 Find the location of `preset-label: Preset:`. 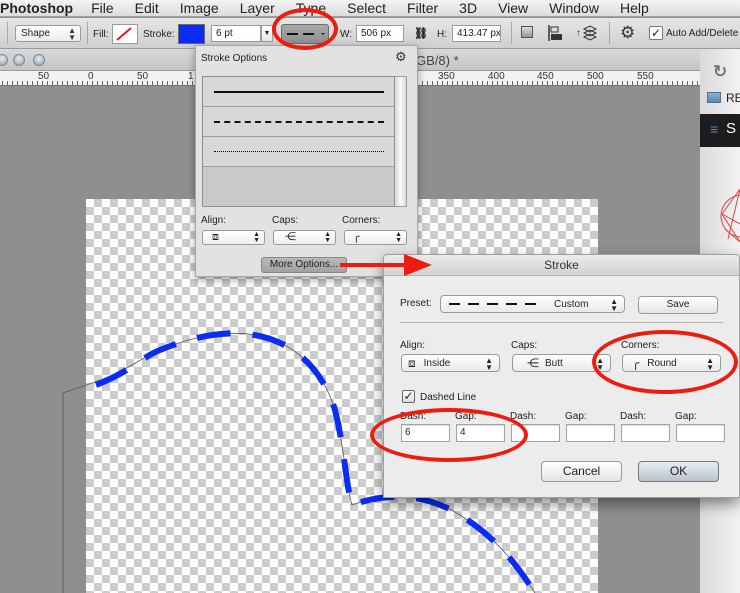

preset-label: Preset: is located at coordinates (416, 303).